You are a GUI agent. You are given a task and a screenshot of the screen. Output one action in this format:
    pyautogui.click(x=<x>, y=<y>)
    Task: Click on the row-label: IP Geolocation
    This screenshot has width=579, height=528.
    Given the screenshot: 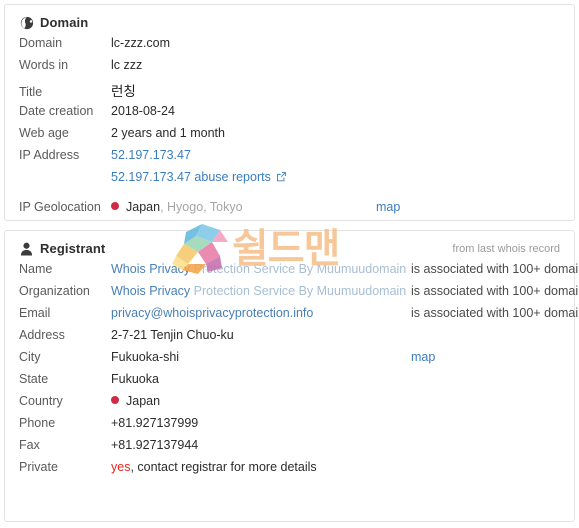 What is the action you would take?
    pyautogui.click(x=60, y=207)
    